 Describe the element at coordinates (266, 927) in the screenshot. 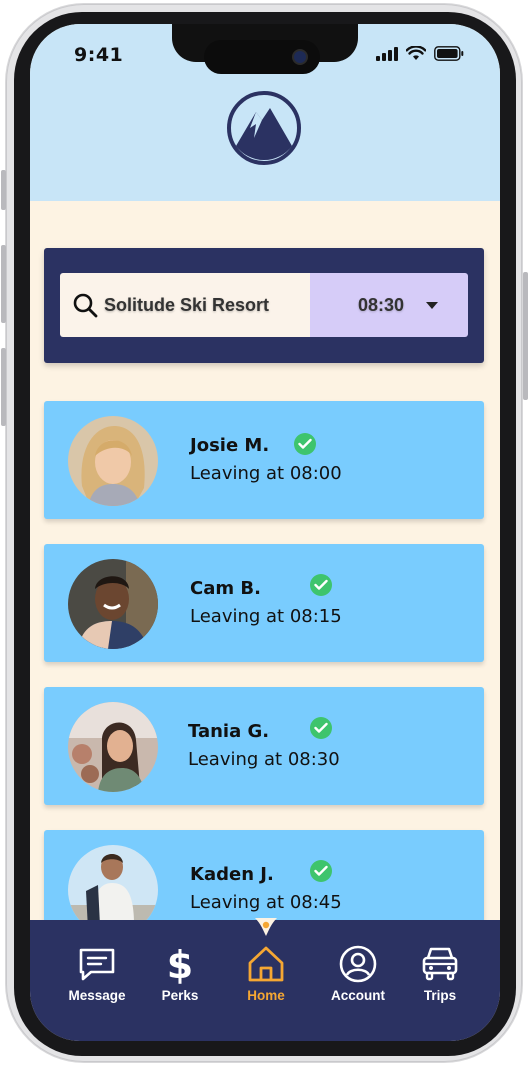

I see `active-tab-indicator-icon` at that location.